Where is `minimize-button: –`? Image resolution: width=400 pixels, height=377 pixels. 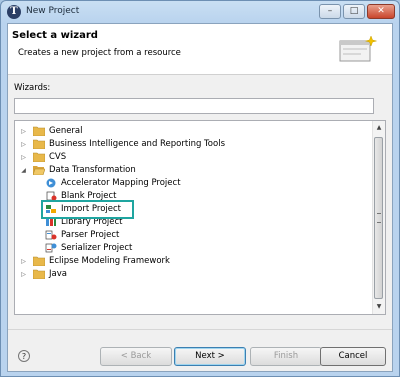
minimize-button: – is located at coordinates (330, 11).